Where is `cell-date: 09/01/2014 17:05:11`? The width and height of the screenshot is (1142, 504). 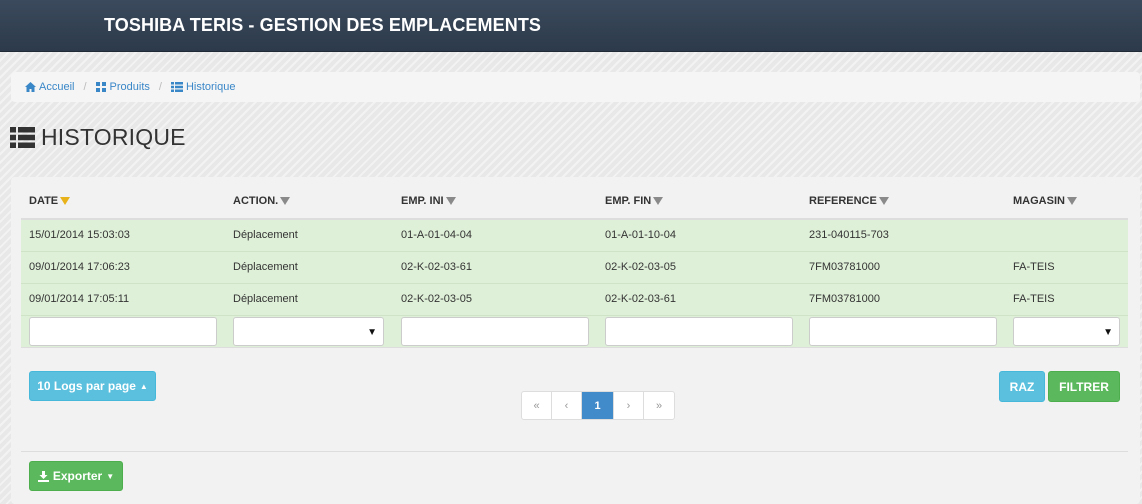 cell-date: 09/01/2014 17:05:11 is located at coordinates (123, 298).